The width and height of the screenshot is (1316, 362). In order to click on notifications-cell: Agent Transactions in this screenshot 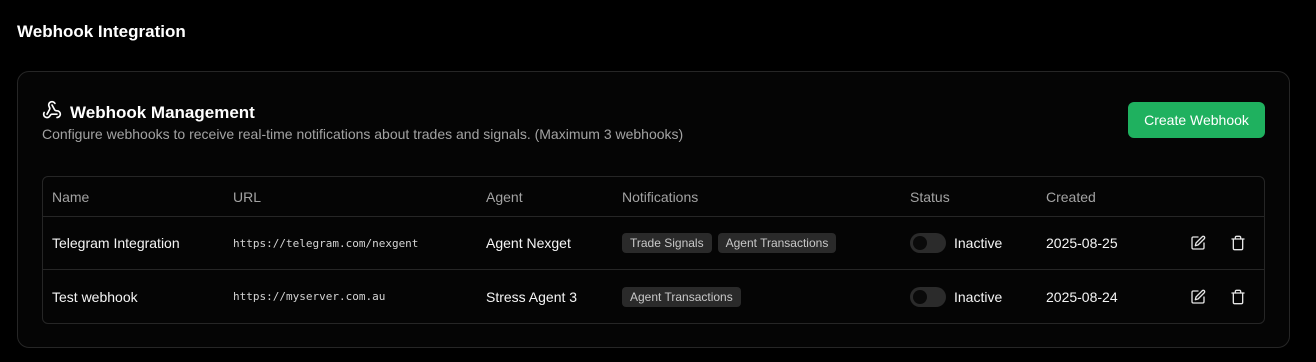, I will do `click(681, 296)`.